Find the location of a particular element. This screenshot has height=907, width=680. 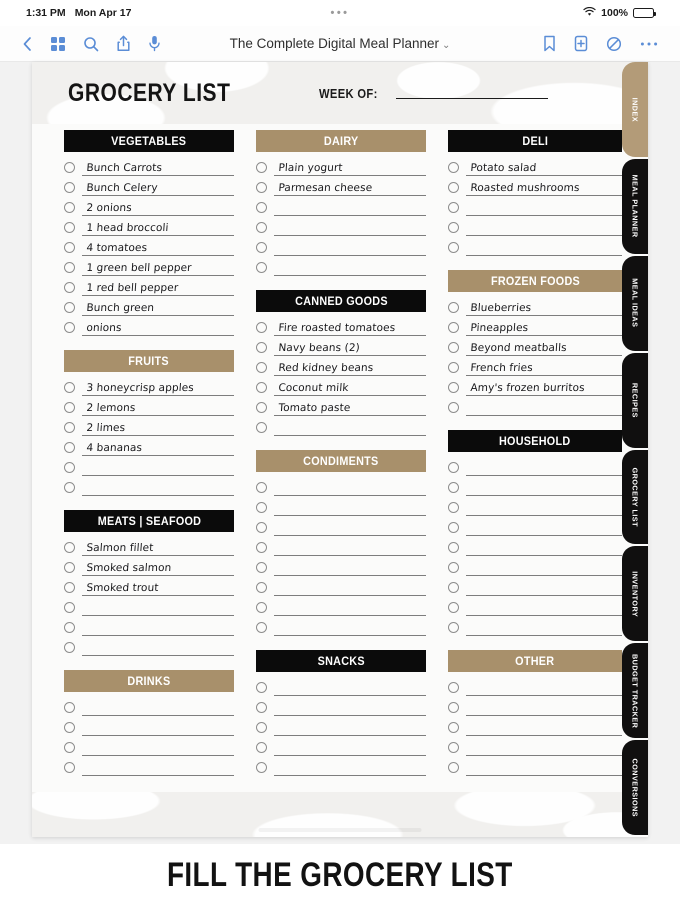

week-of-field: WEEK OF: is located at coordinates (433, 93).